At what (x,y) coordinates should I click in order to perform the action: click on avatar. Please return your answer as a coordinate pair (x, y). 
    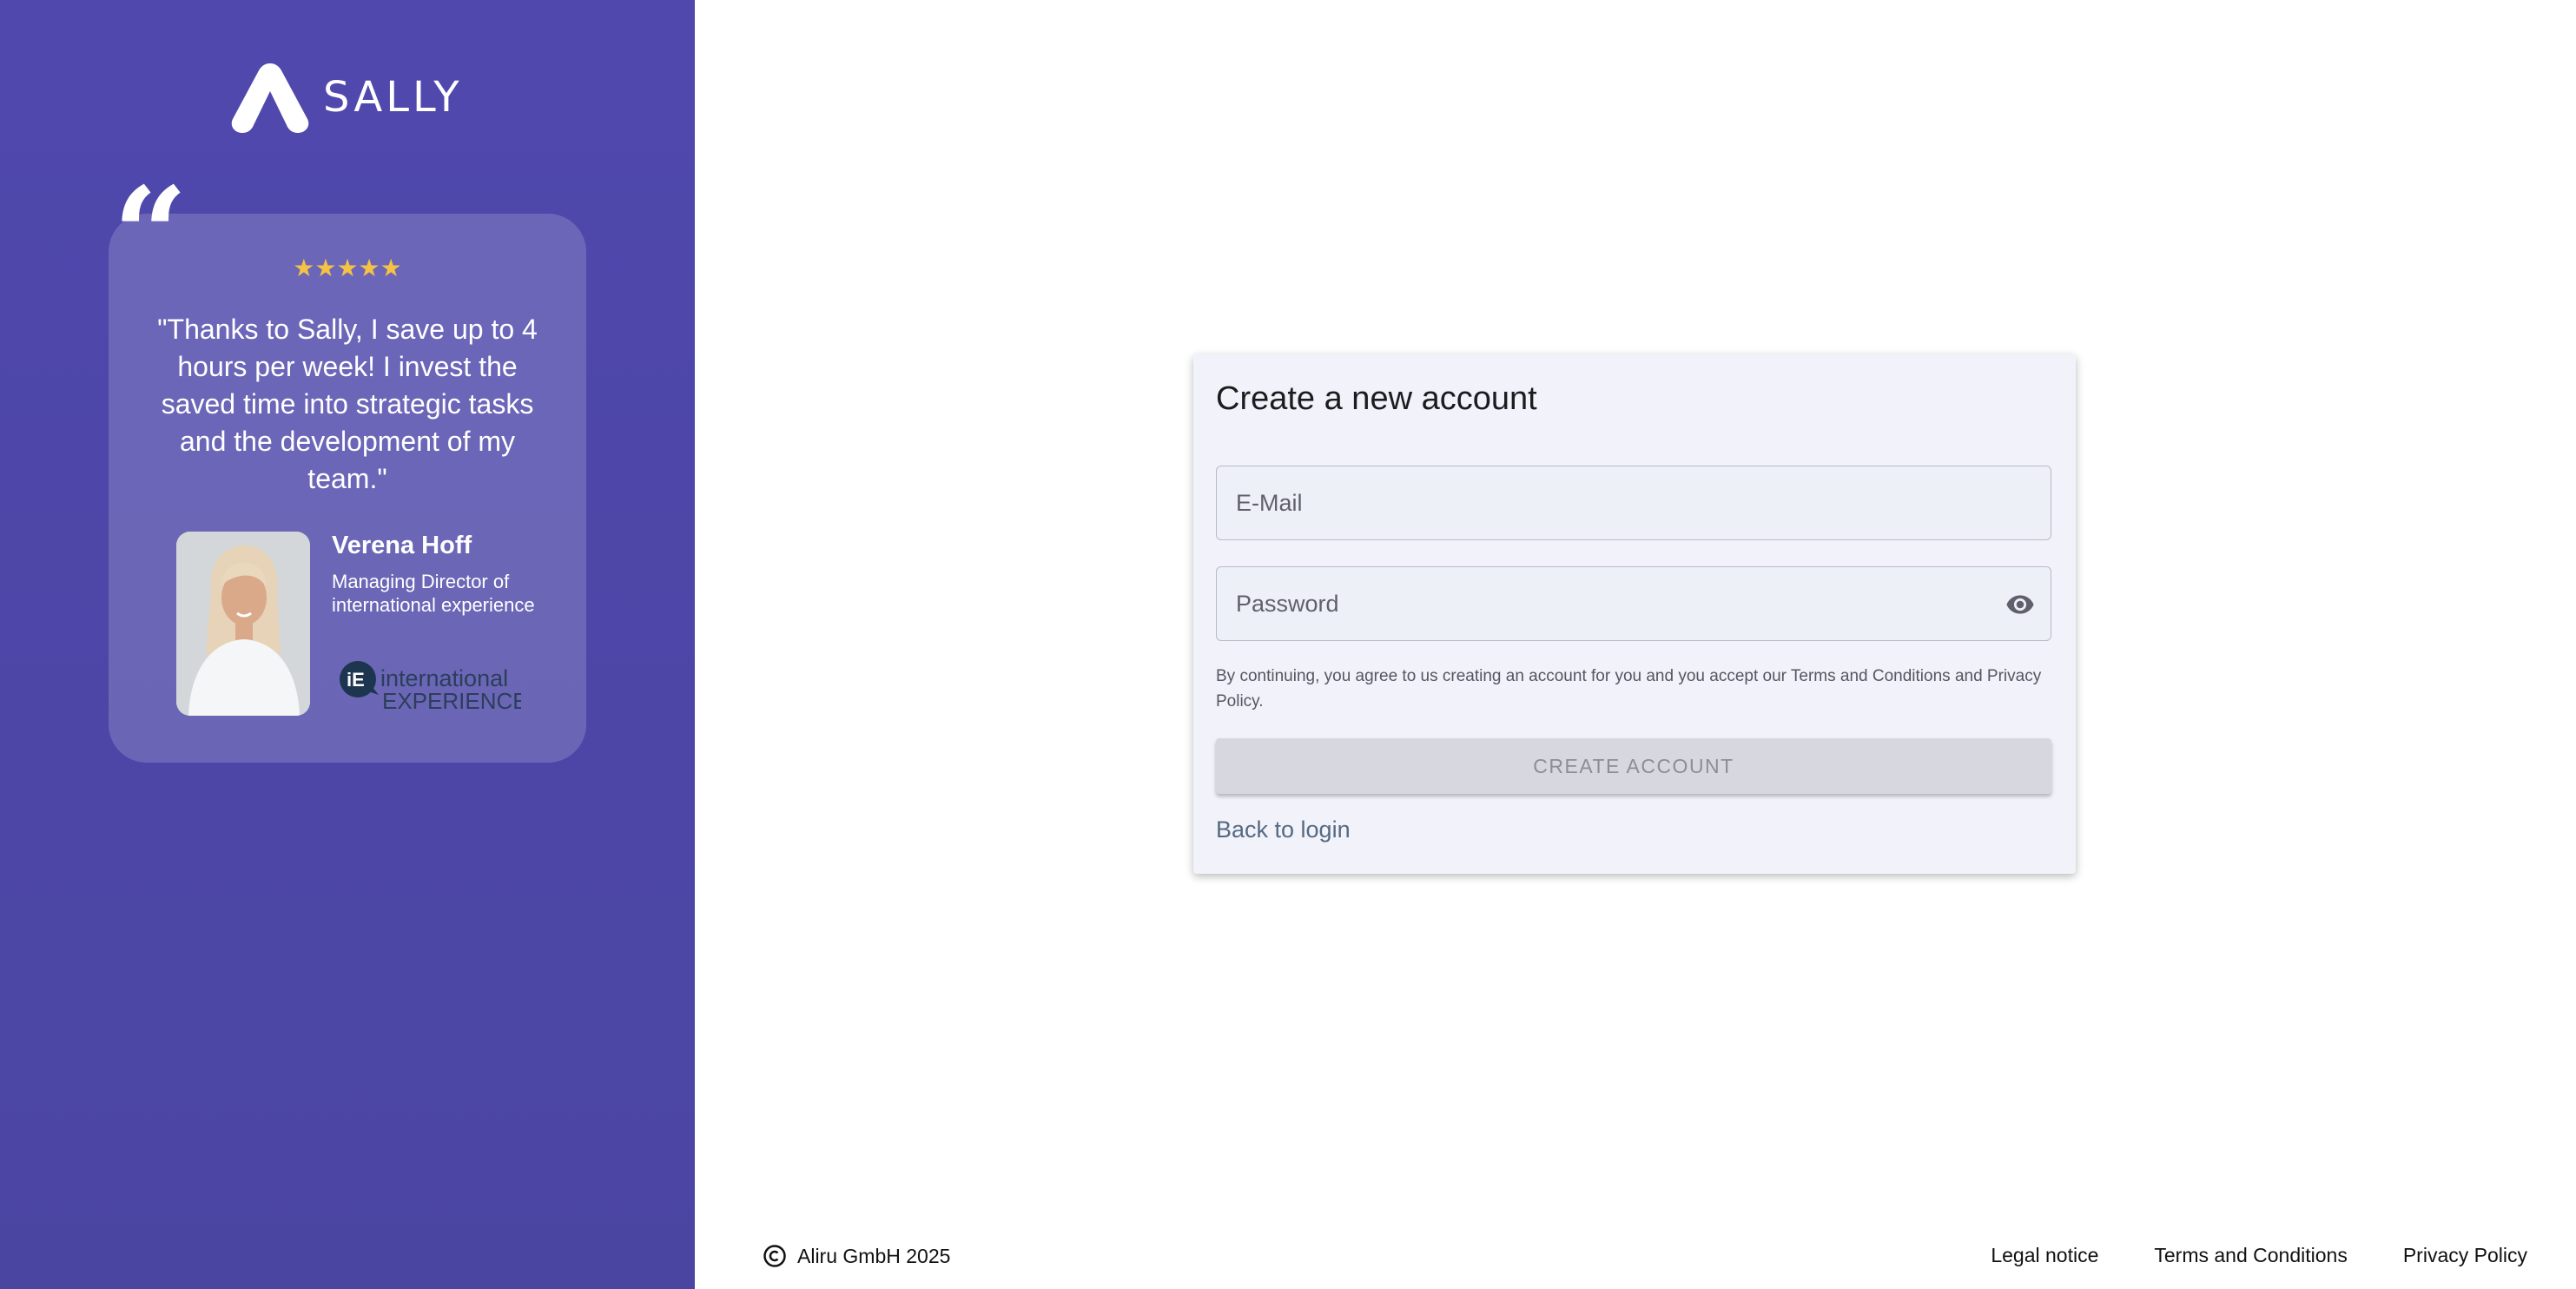
    Looking at the image, I should click on (243, 624).